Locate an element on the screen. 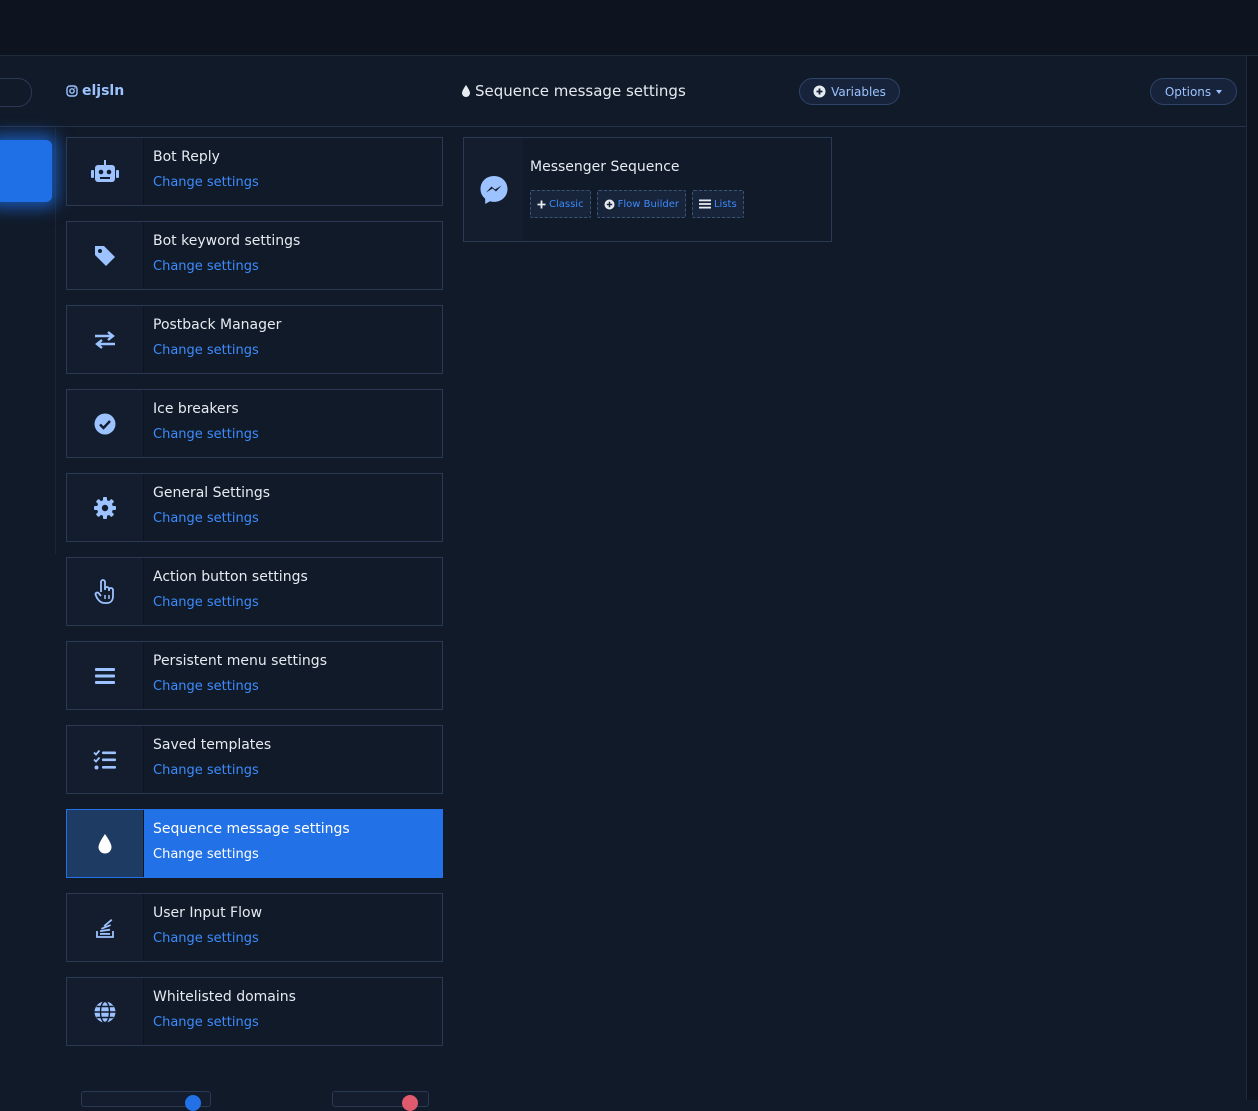  bottom-badge-red is located at coordinates (410, 1103).